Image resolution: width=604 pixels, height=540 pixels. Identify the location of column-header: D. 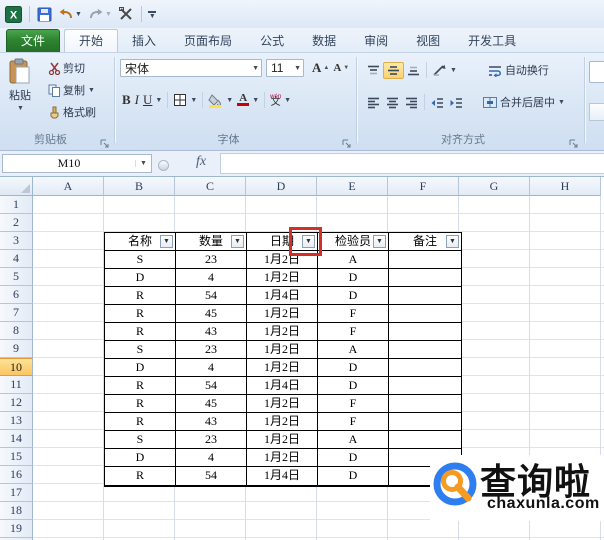
(281, 186).